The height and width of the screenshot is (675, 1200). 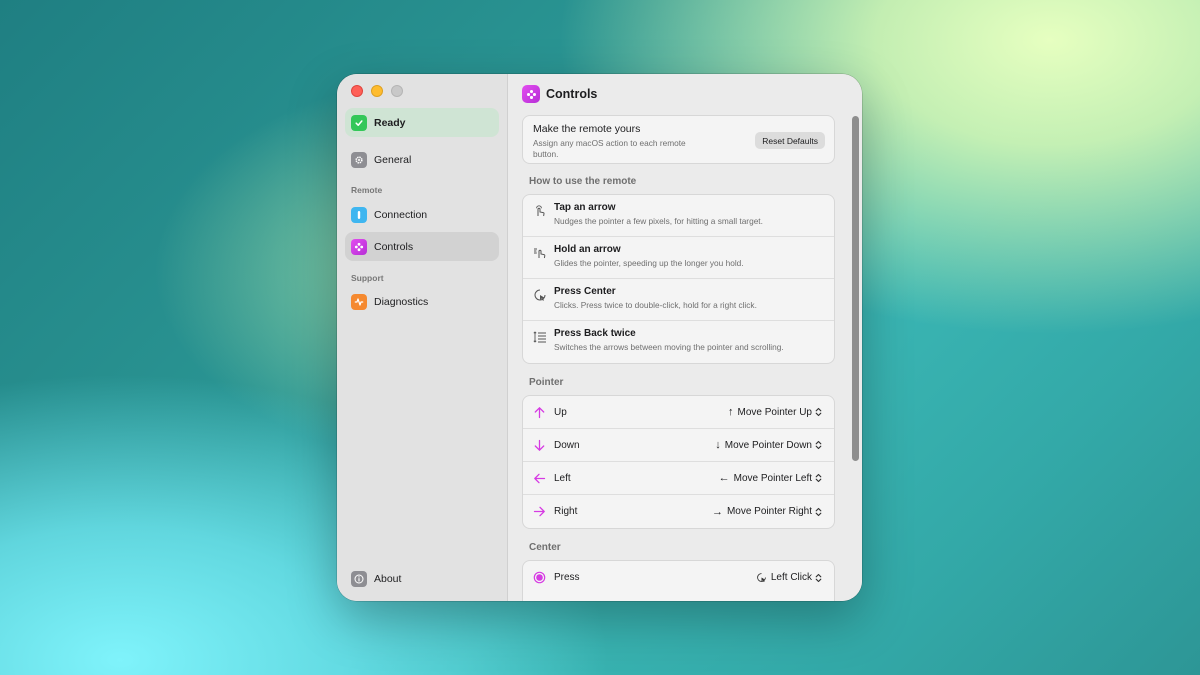 What do you see at coordinates (678, 445) in the screenshot?
I see `mapping-row-down: Down ↓ Move Pointer Down` at bounding box center [678, 445].